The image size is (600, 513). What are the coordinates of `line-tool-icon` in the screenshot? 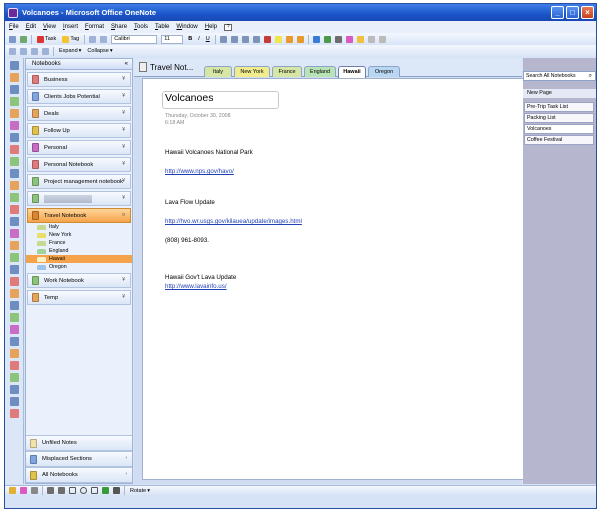 It's located at (50, 490).